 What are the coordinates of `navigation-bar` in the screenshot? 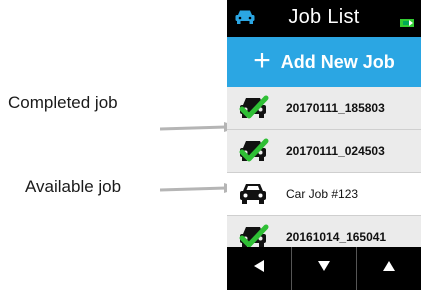 It's located at (324, 268).